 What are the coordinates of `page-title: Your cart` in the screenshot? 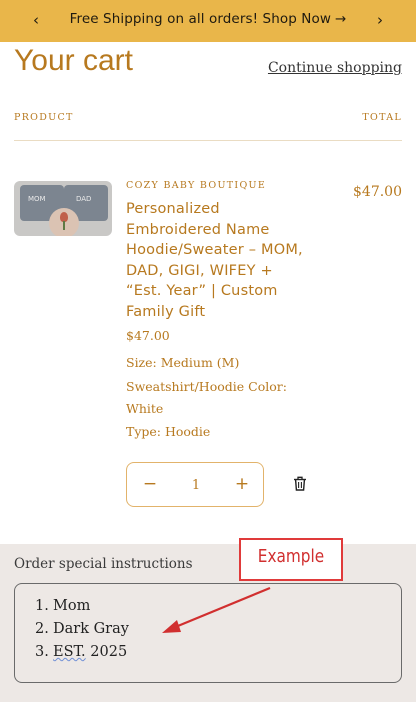 It's located at (73, 60).